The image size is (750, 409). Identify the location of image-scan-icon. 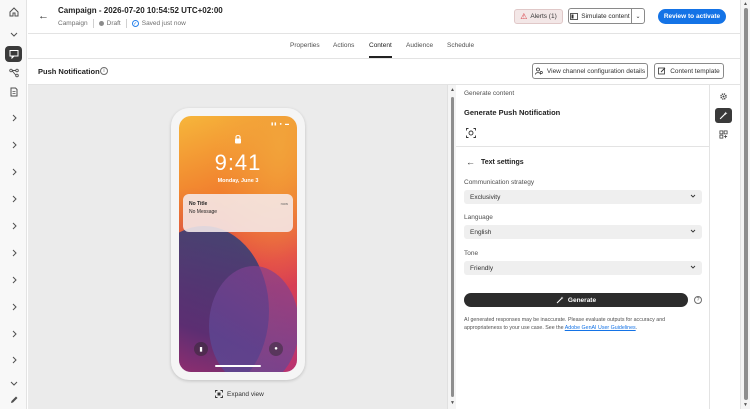
(471, 133).